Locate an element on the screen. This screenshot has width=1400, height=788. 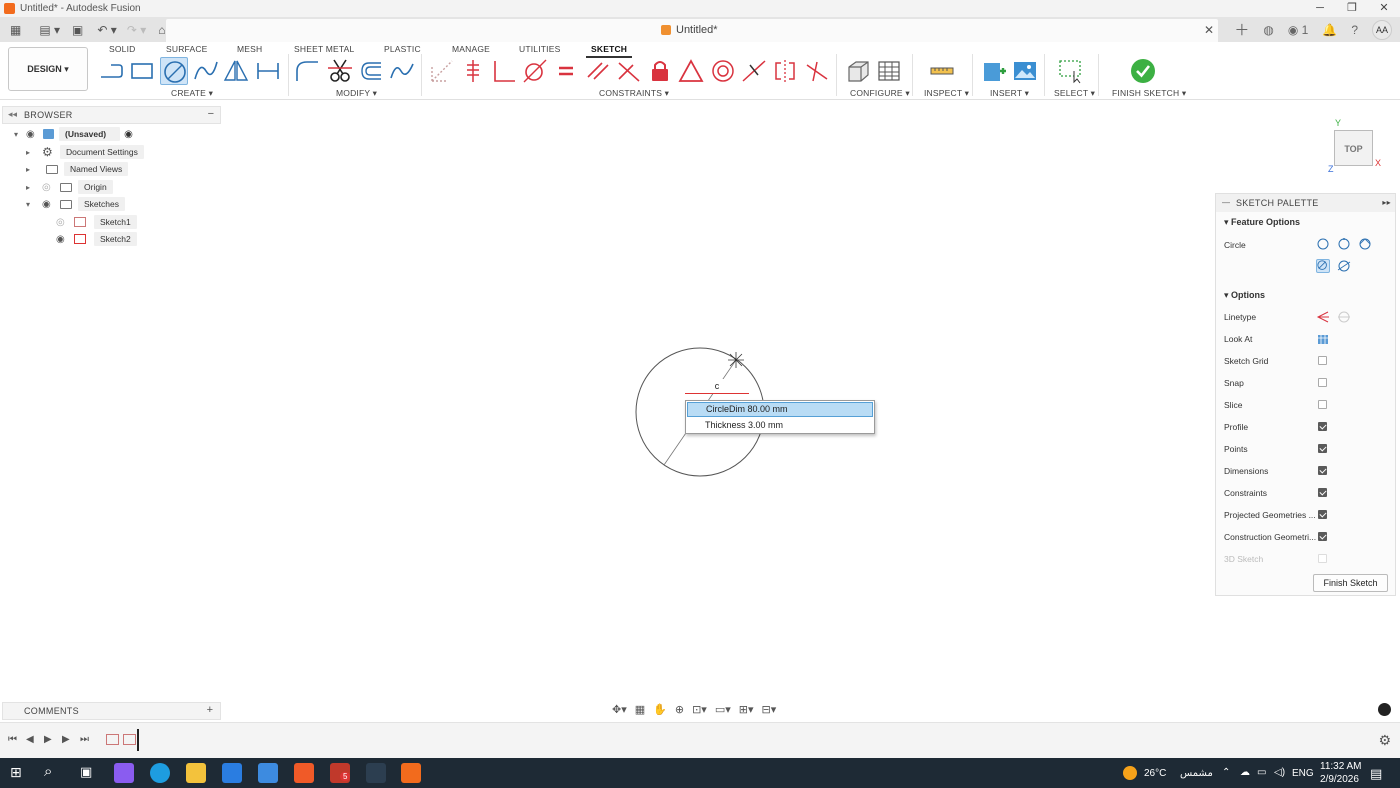
lock-icon is located at coordinates (660, 71).